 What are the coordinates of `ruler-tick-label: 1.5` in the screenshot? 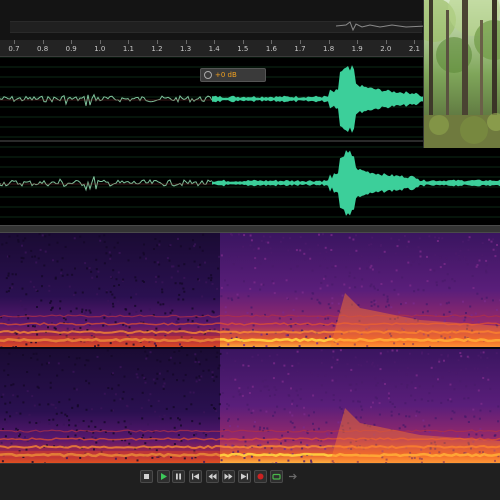 It's located at (243, 49).